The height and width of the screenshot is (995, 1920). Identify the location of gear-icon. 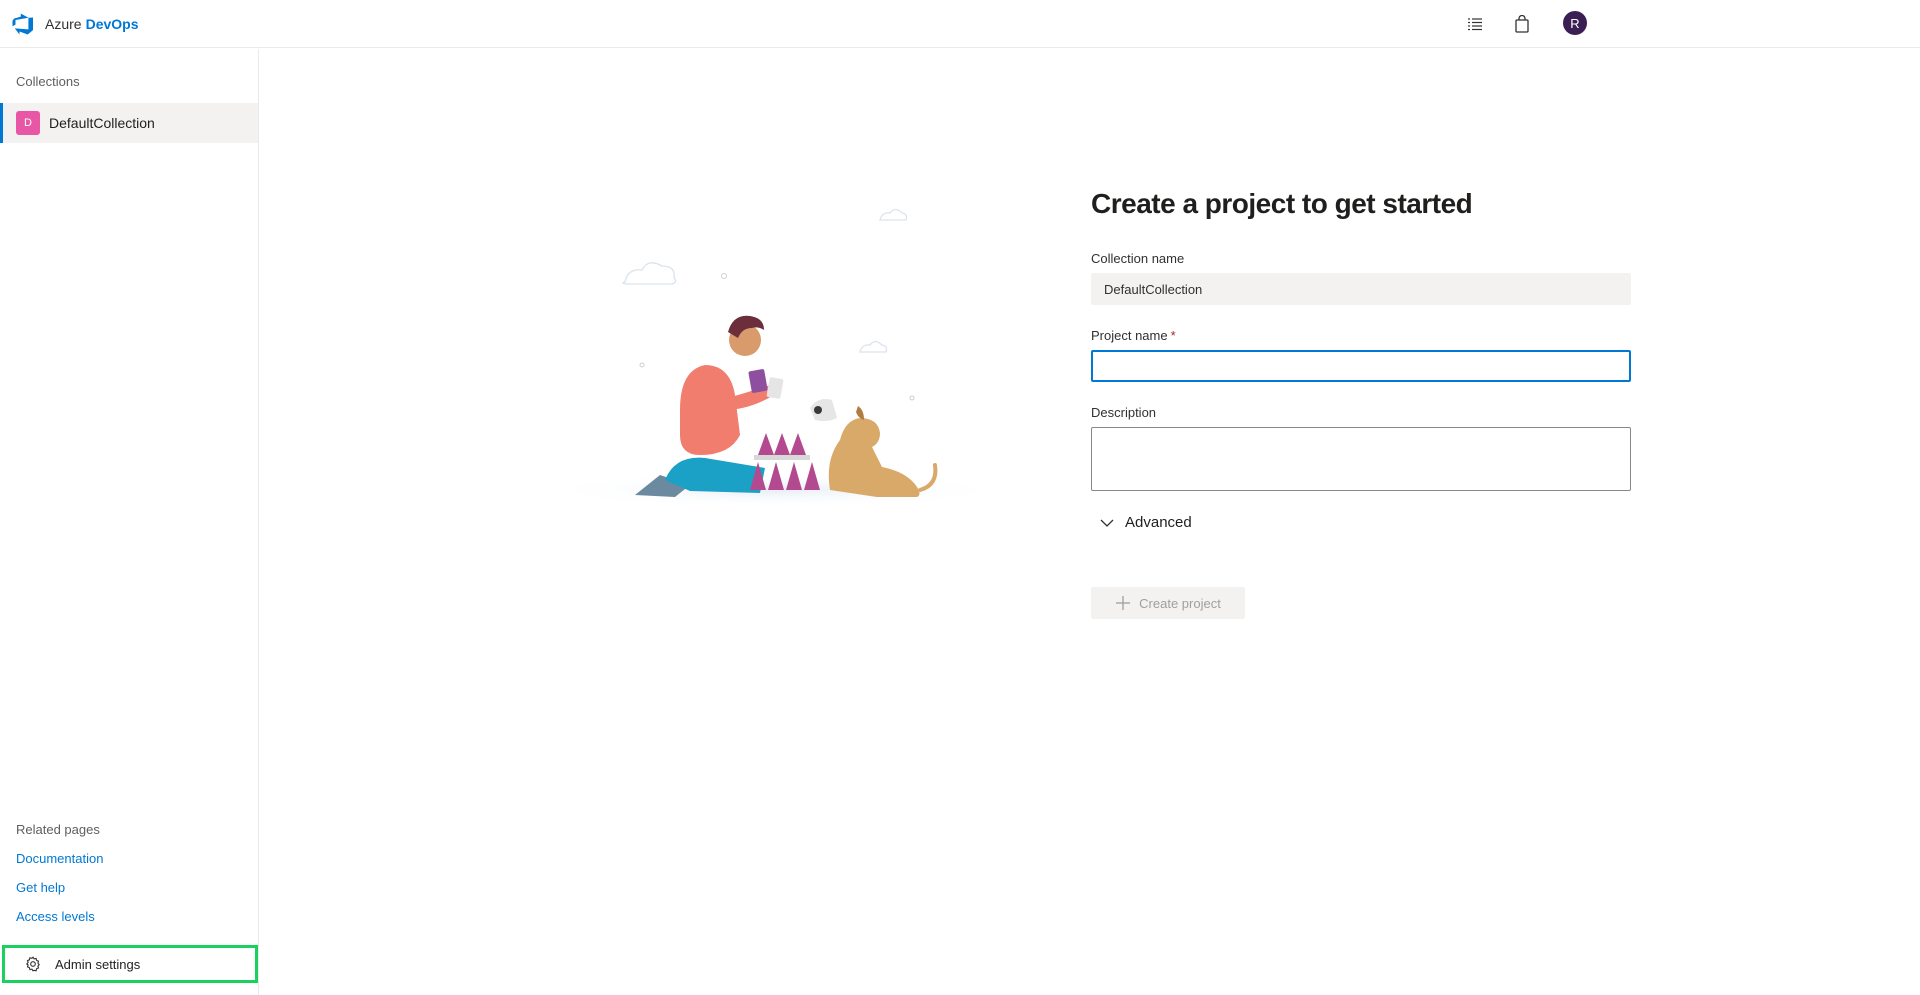
(33, 964).